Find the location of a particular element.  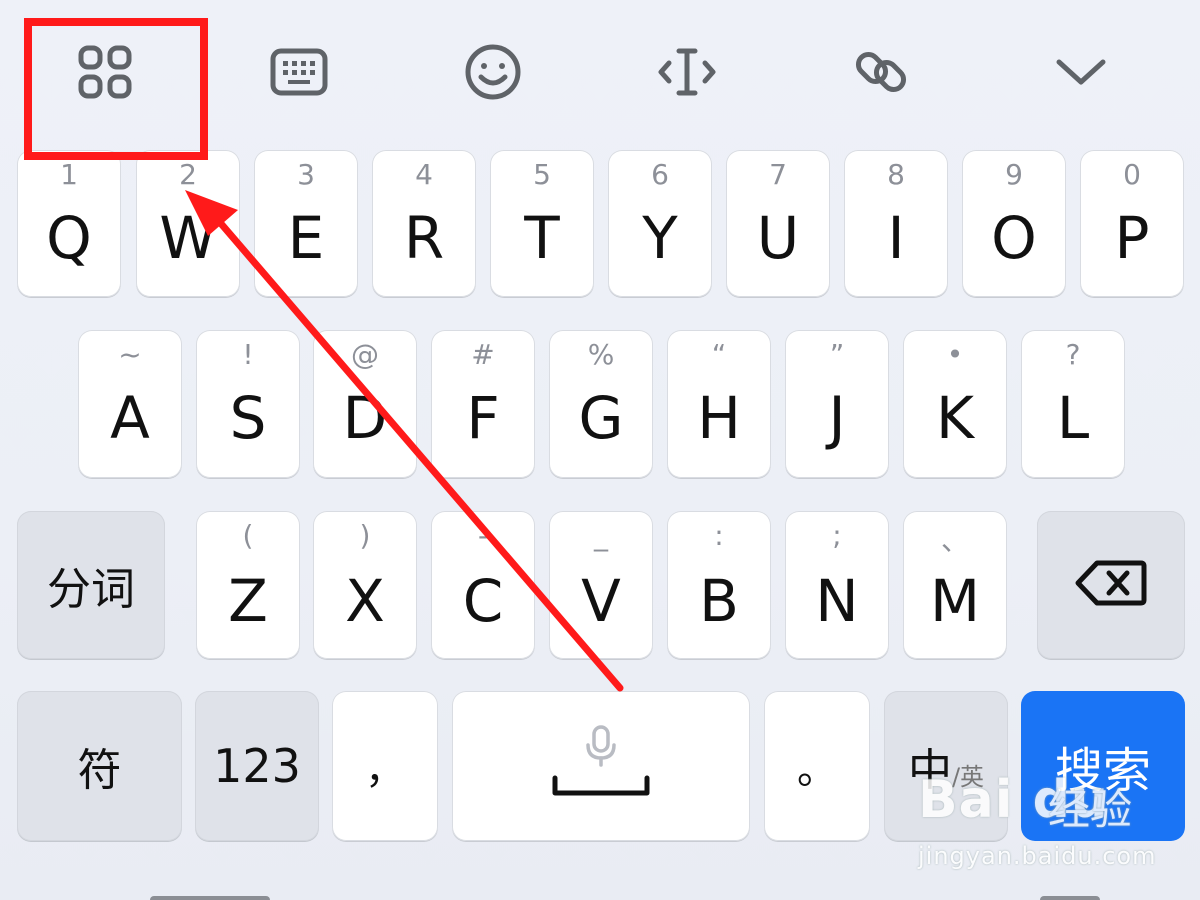

nav-pill-right is located at coordinates (1070, 898).